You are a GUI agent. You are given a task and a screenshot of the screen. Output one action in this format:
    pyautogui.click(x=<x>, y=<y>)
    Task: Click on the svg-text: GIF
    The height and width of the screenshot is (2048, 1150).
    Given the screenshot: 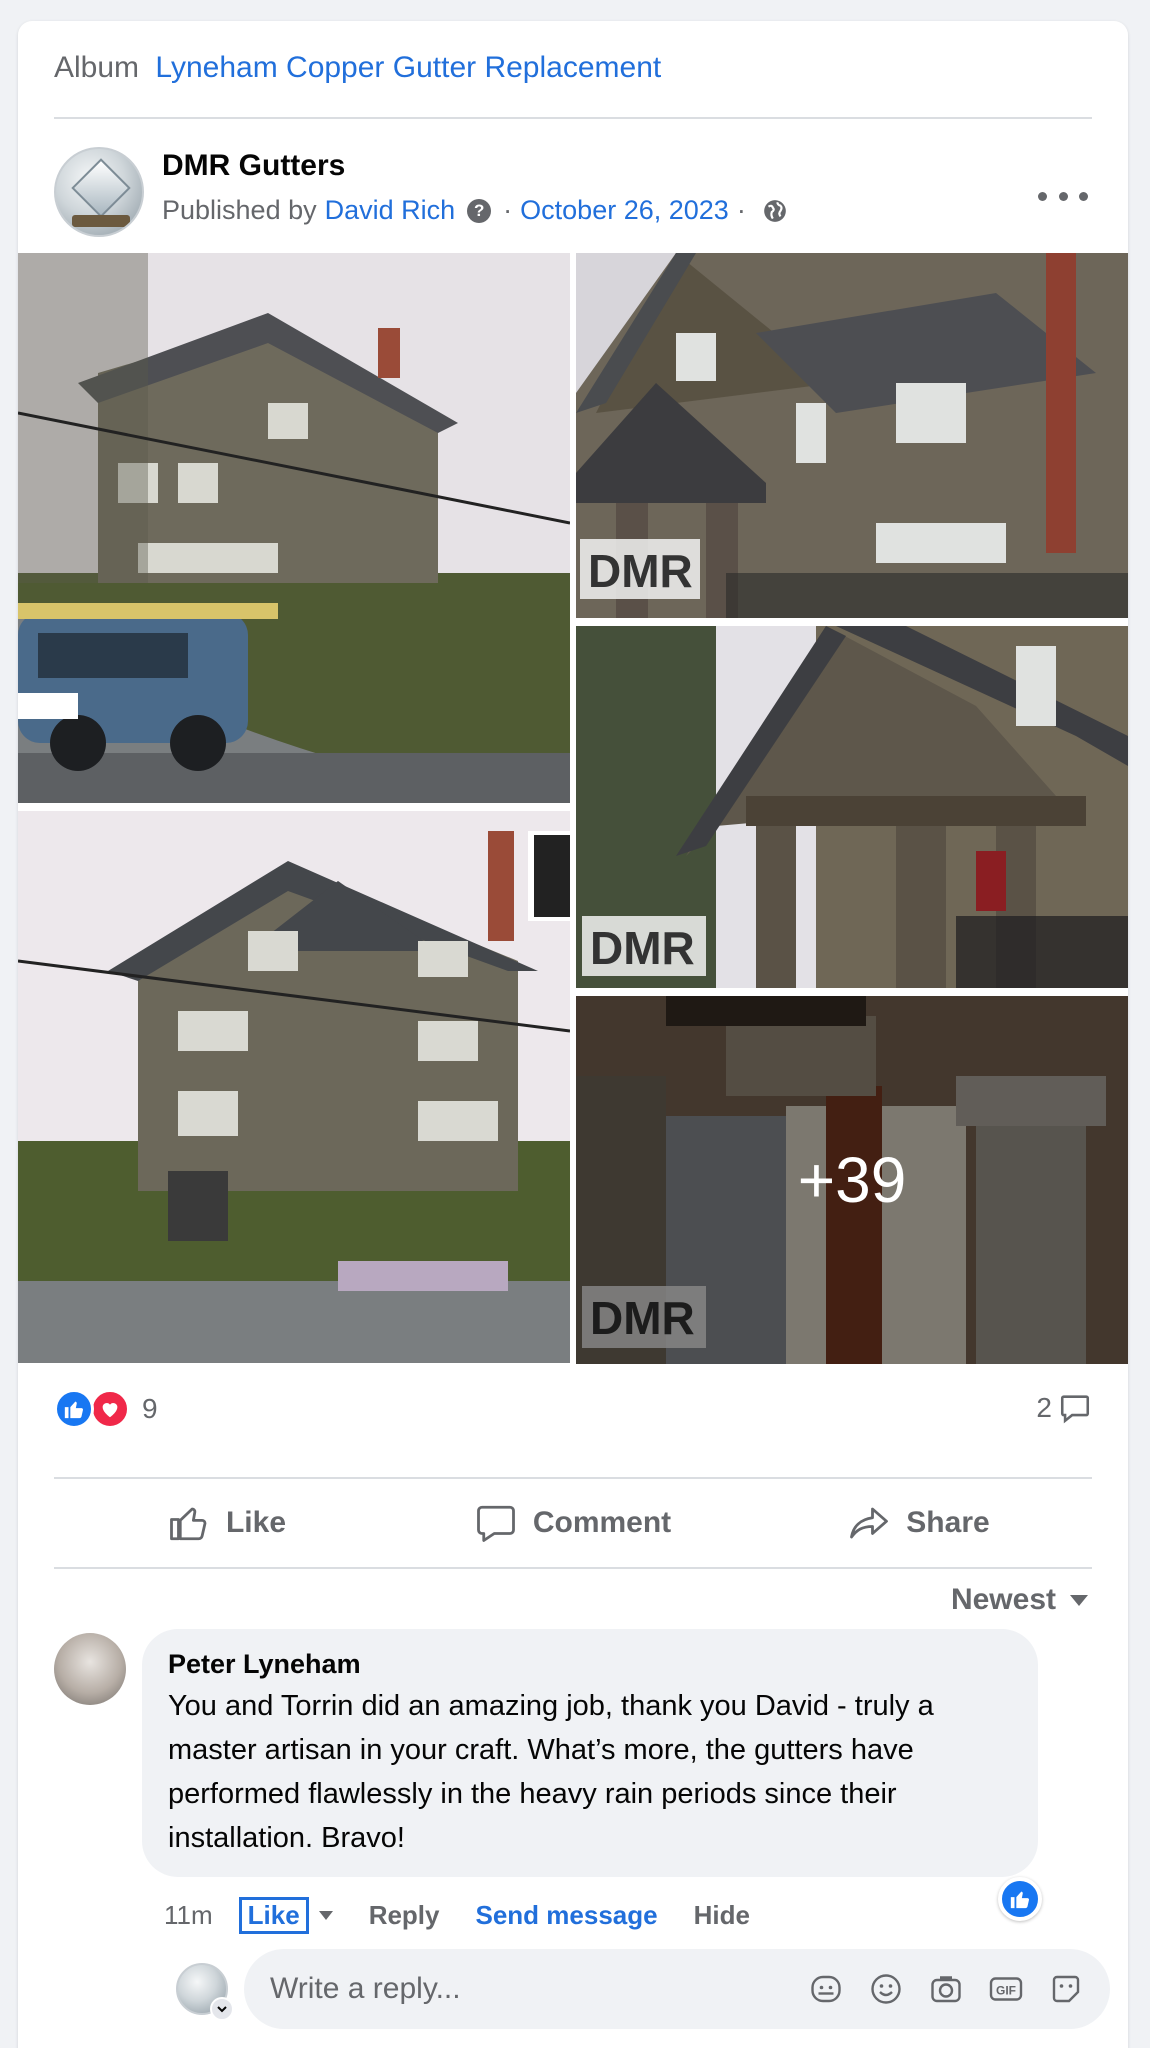 What is the action you would take?
    pyautogui.click(x=1006, y=1990)
    